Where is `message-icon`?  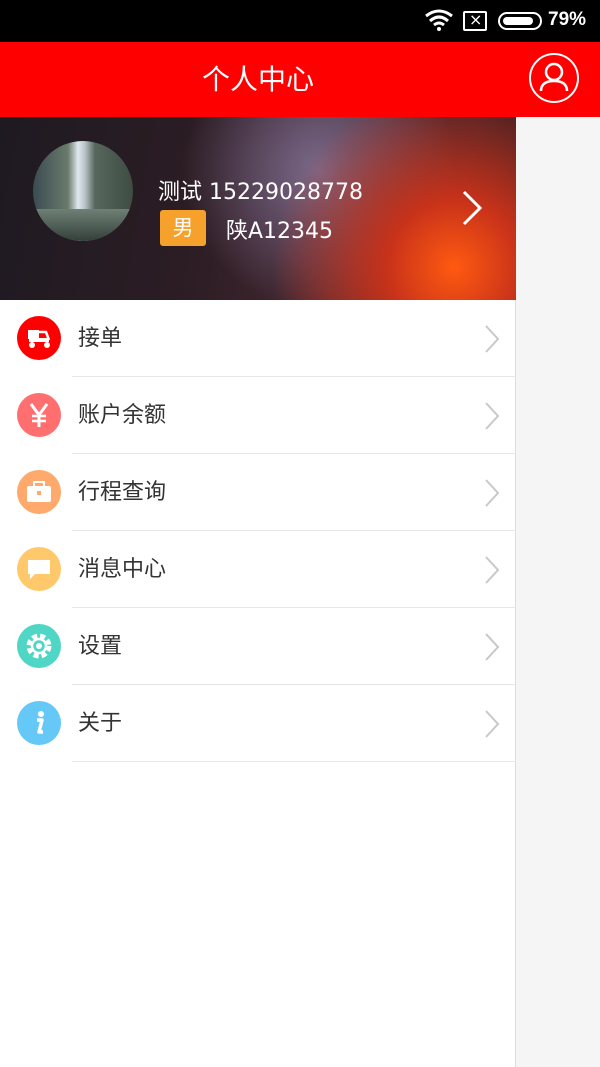 message-icon is located at coordinates (39, 569).